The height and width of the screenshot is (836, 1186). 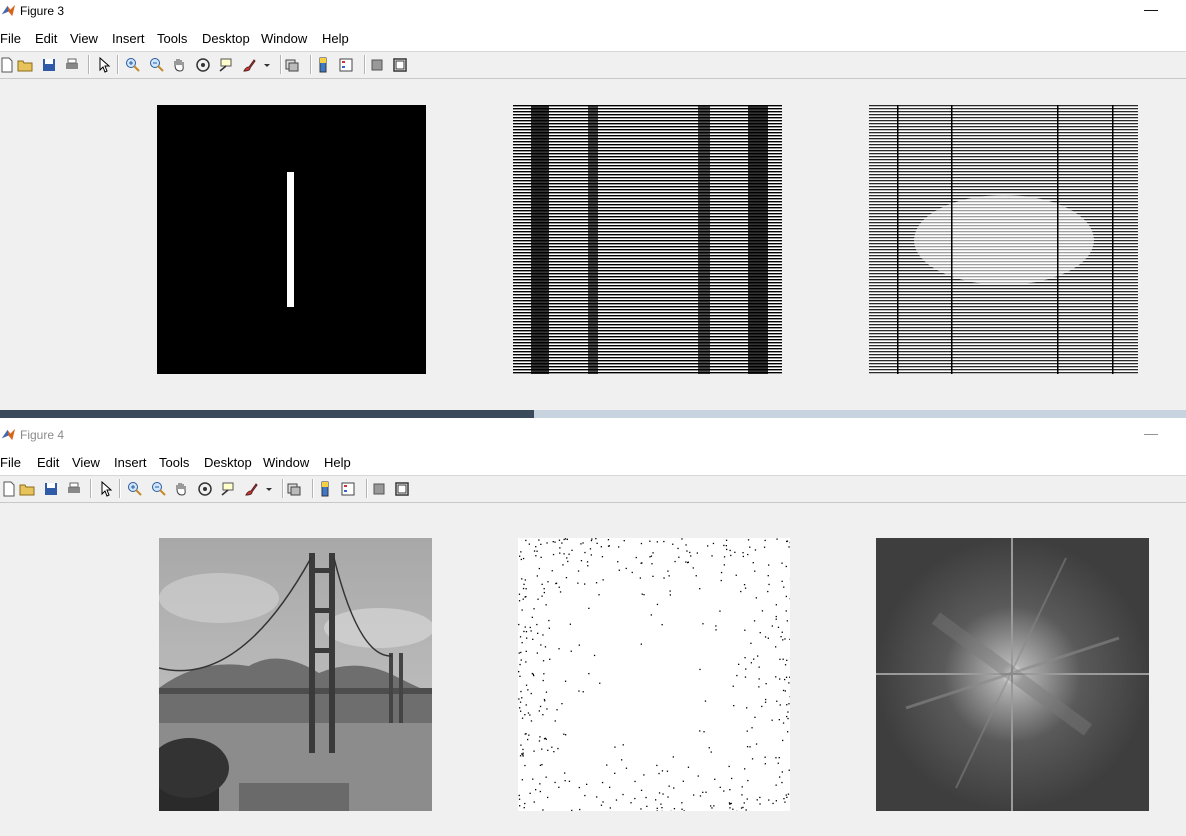 What do you see at coordinates (593, 435) in the screenshot?
I see `title-bar: Figure 4 —` at bounding box center [593, 435].